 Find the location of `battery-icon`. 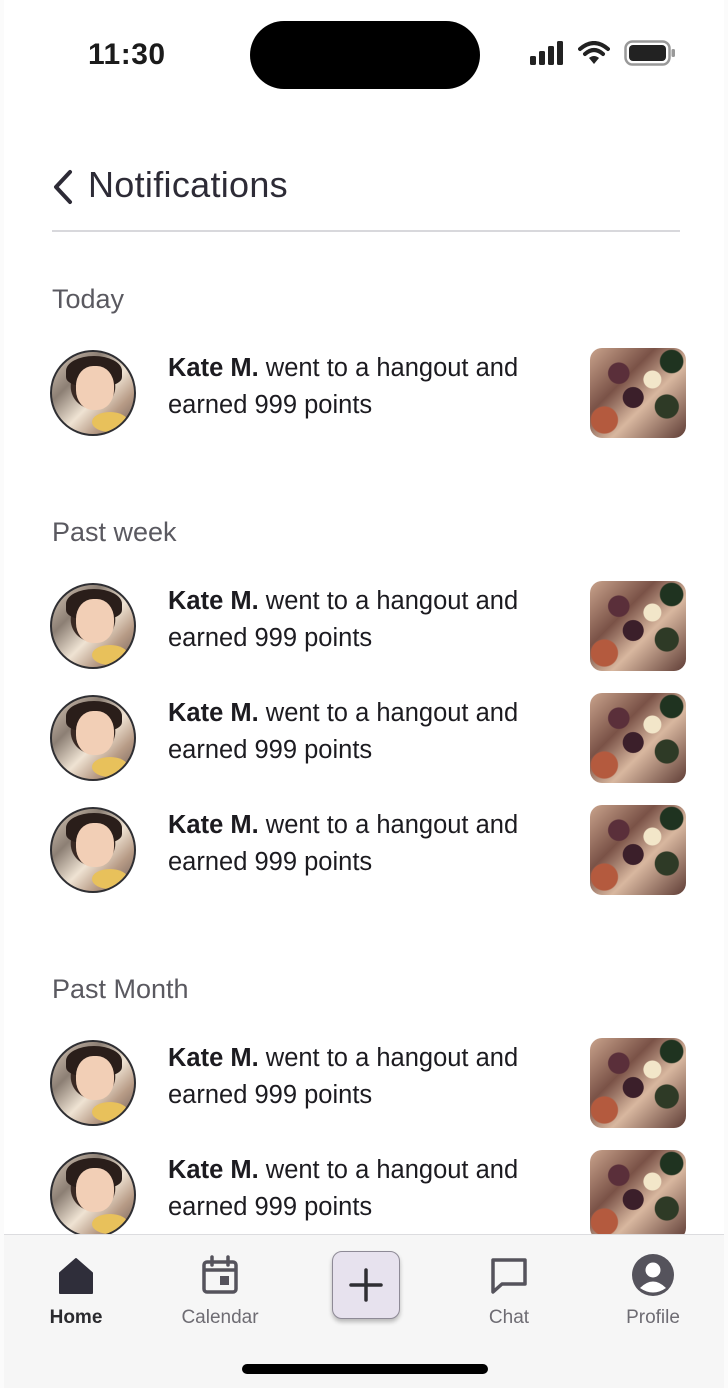

battery-icon is located at coordinates (649, 53).